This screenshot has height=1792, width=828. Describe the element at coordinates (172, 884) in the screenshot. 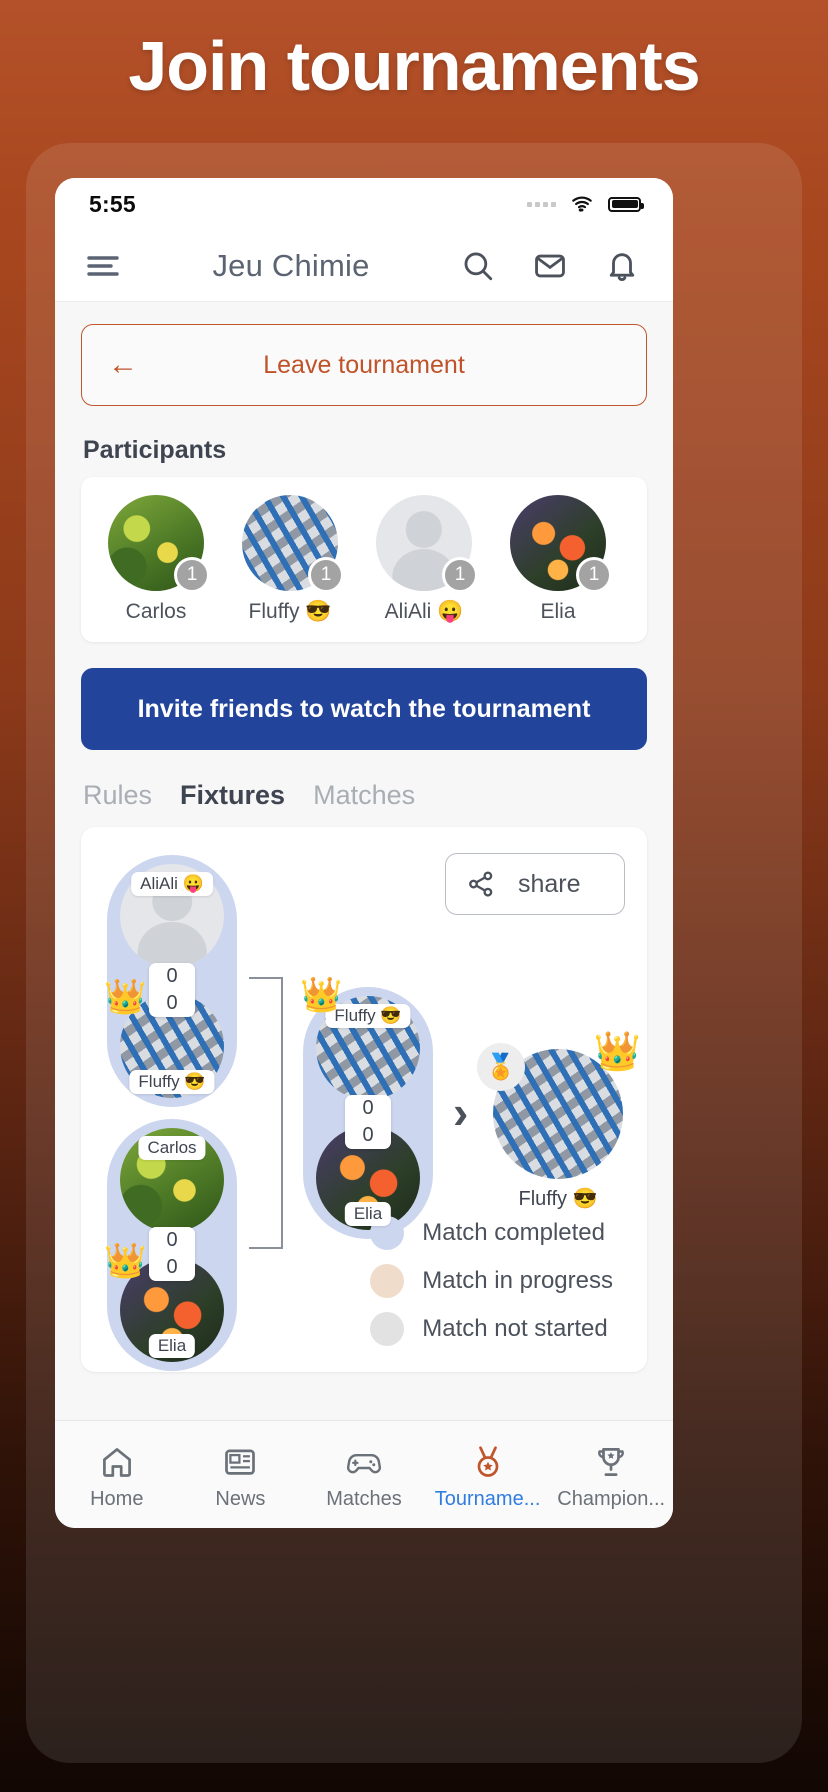

I see `bracket-player-name: AliAli 😛` at that location.